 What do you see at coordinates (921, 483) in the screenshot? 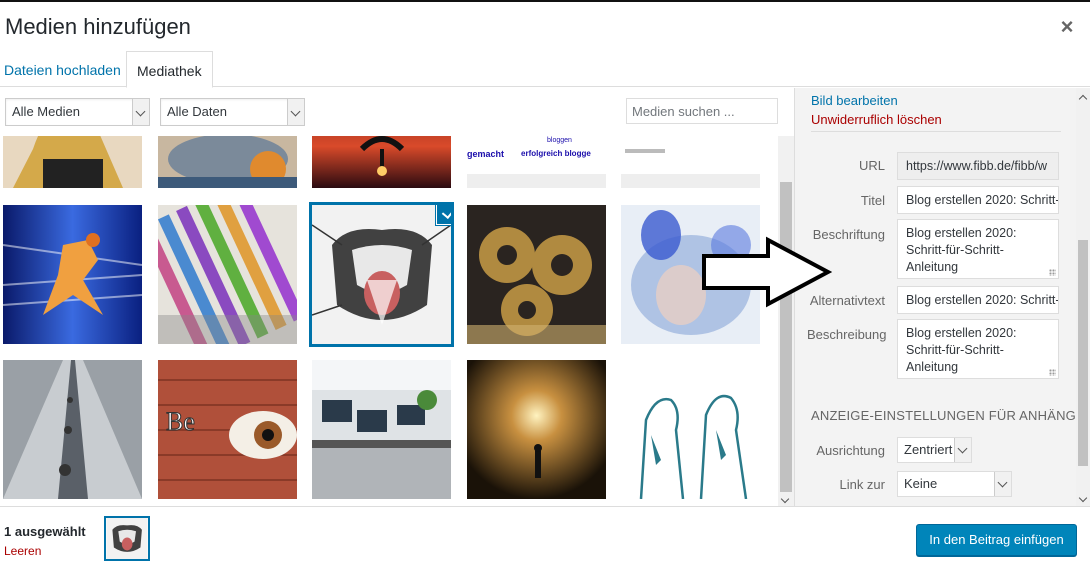
I see `link-to-value: Keine` at bounding box center [921, 483].